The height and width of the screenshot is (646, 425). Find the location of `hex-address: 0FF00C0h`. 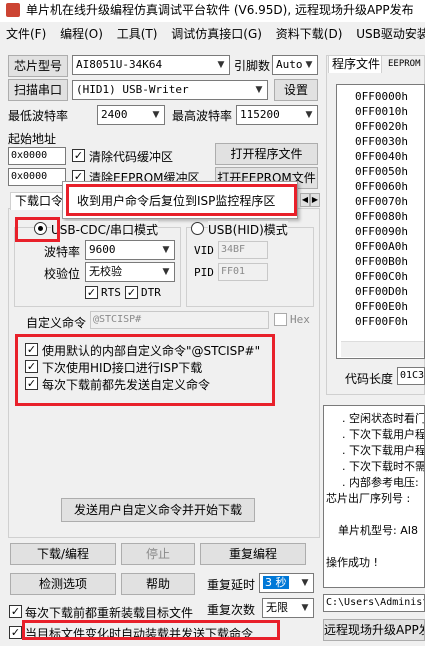

hex-address: 0FF00C0h is located at coordinates (381, 276).